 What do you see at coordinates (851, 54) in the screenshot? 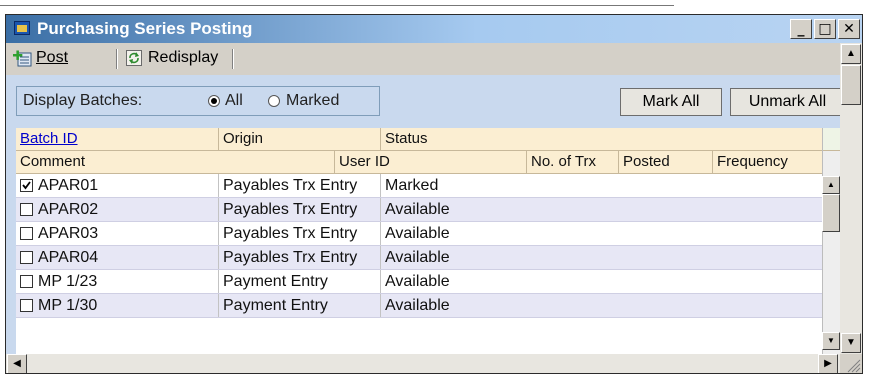
I see `scroll-up-arrow-icon: ▲` at bounding box center [851, 54].